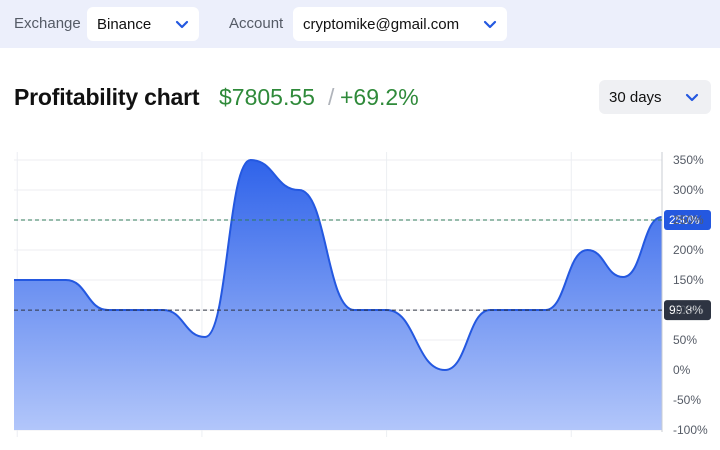  Describe the element at coordinates (107, 97) in the screenshot. I see `page-title: Profitability chart` at that location.